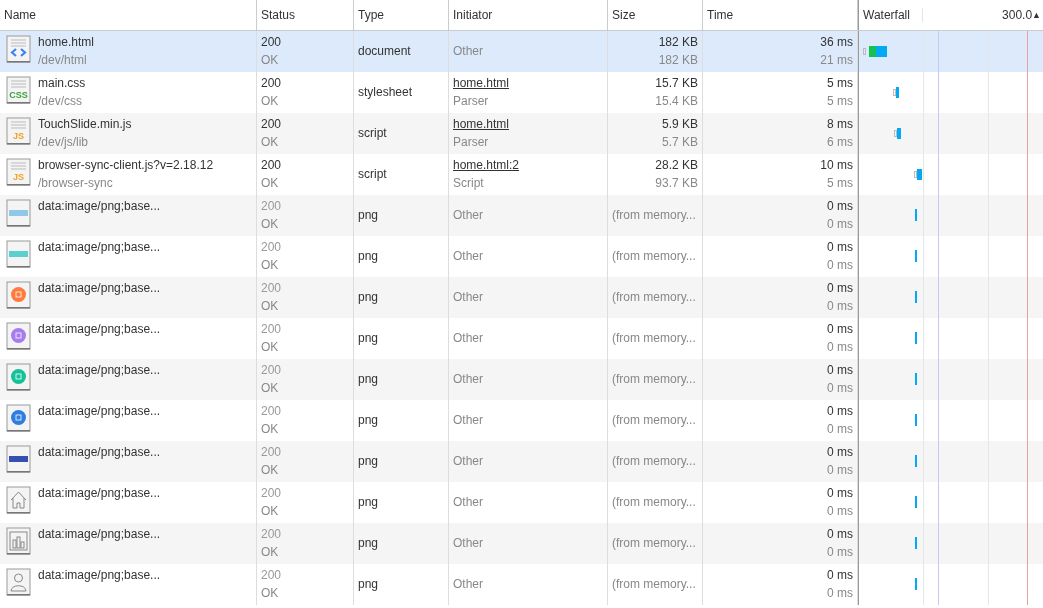 This screenshot has width=1043, height=608. I want to click on request-path: /dev/html, so click(63, 60).